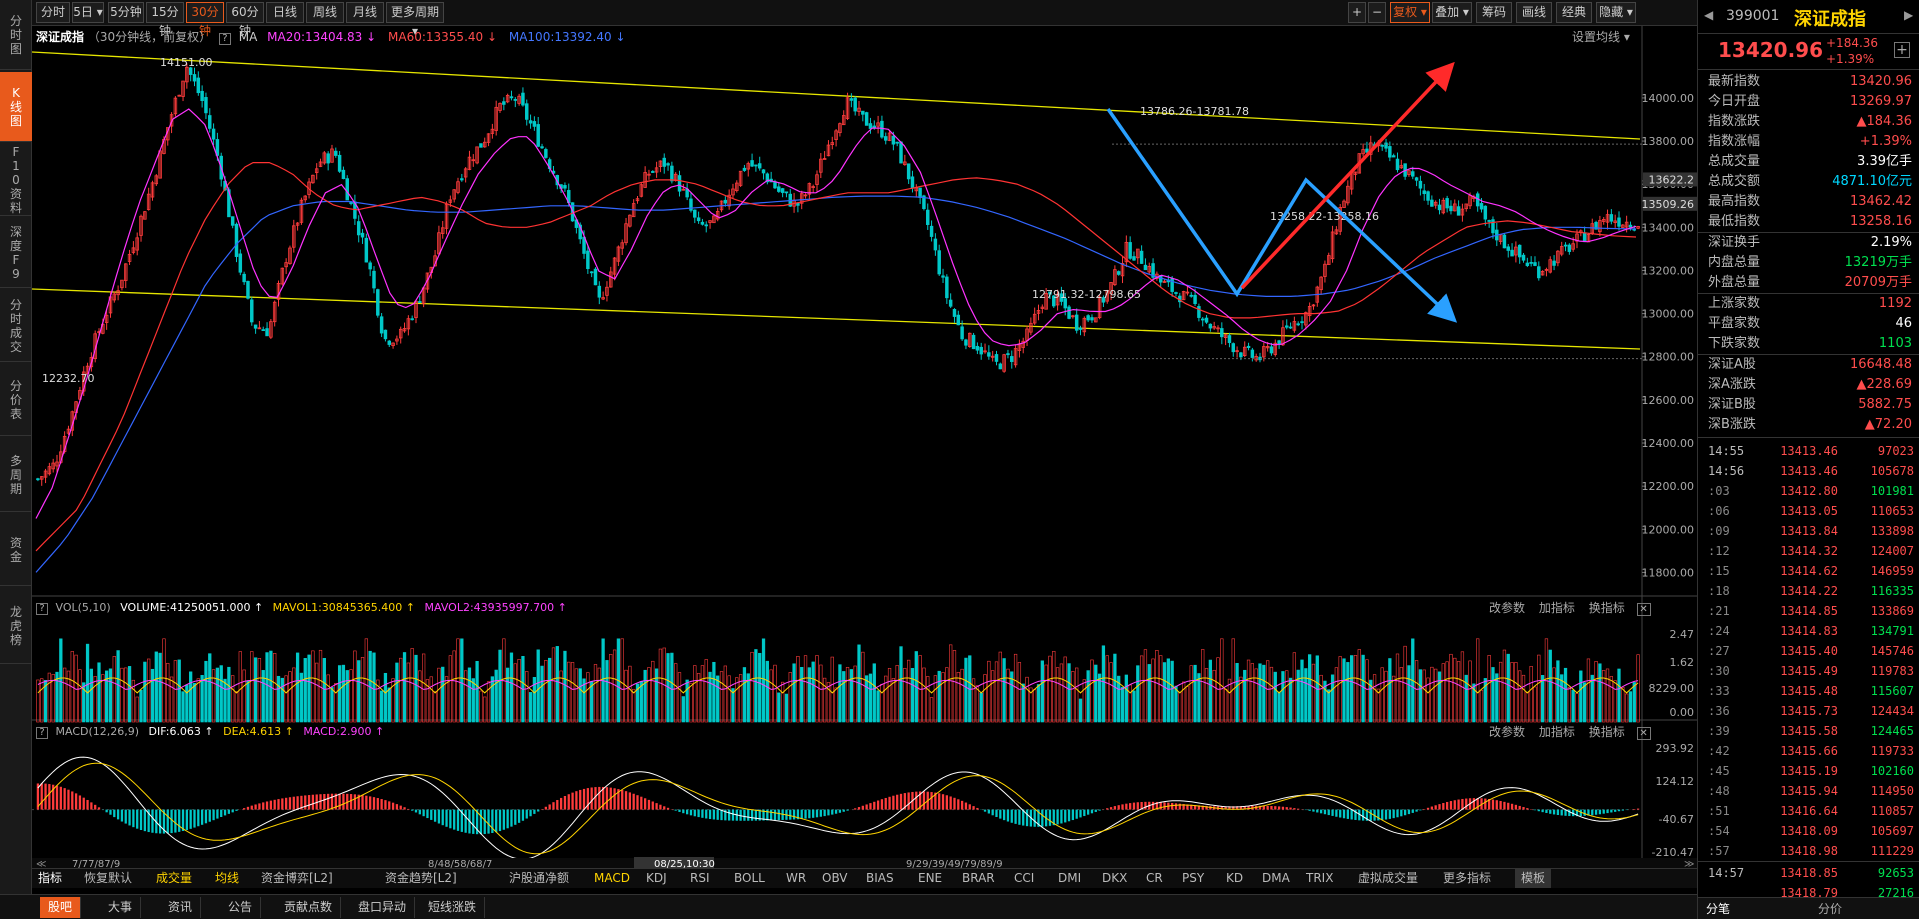 This screenshot has width=1919, height=919. I want to click on indicator-tab-23: TRIX, so click(1319, 878).